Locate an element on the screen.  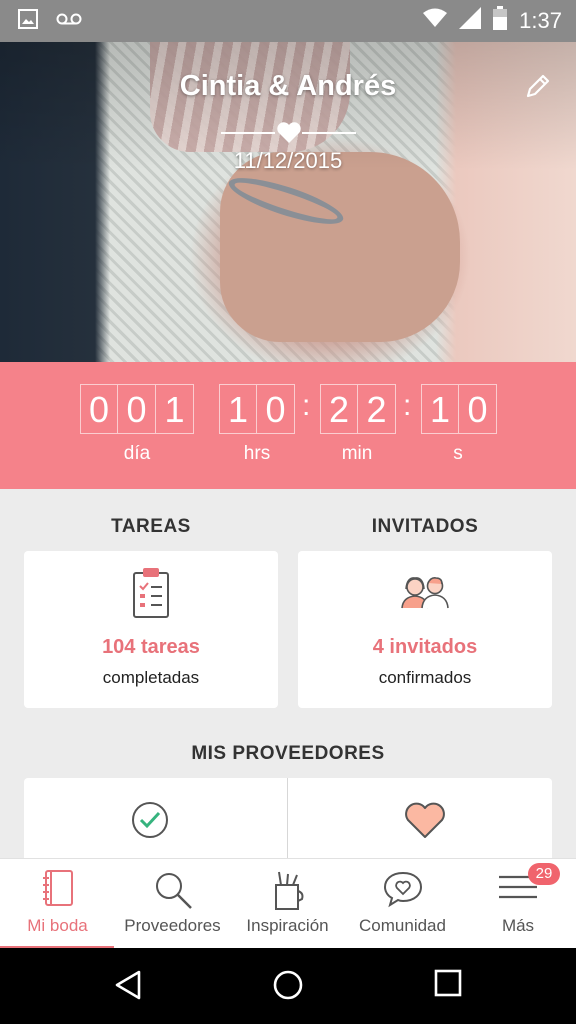
countdown-hours: 1 0 is located at coordinates (257, 409).